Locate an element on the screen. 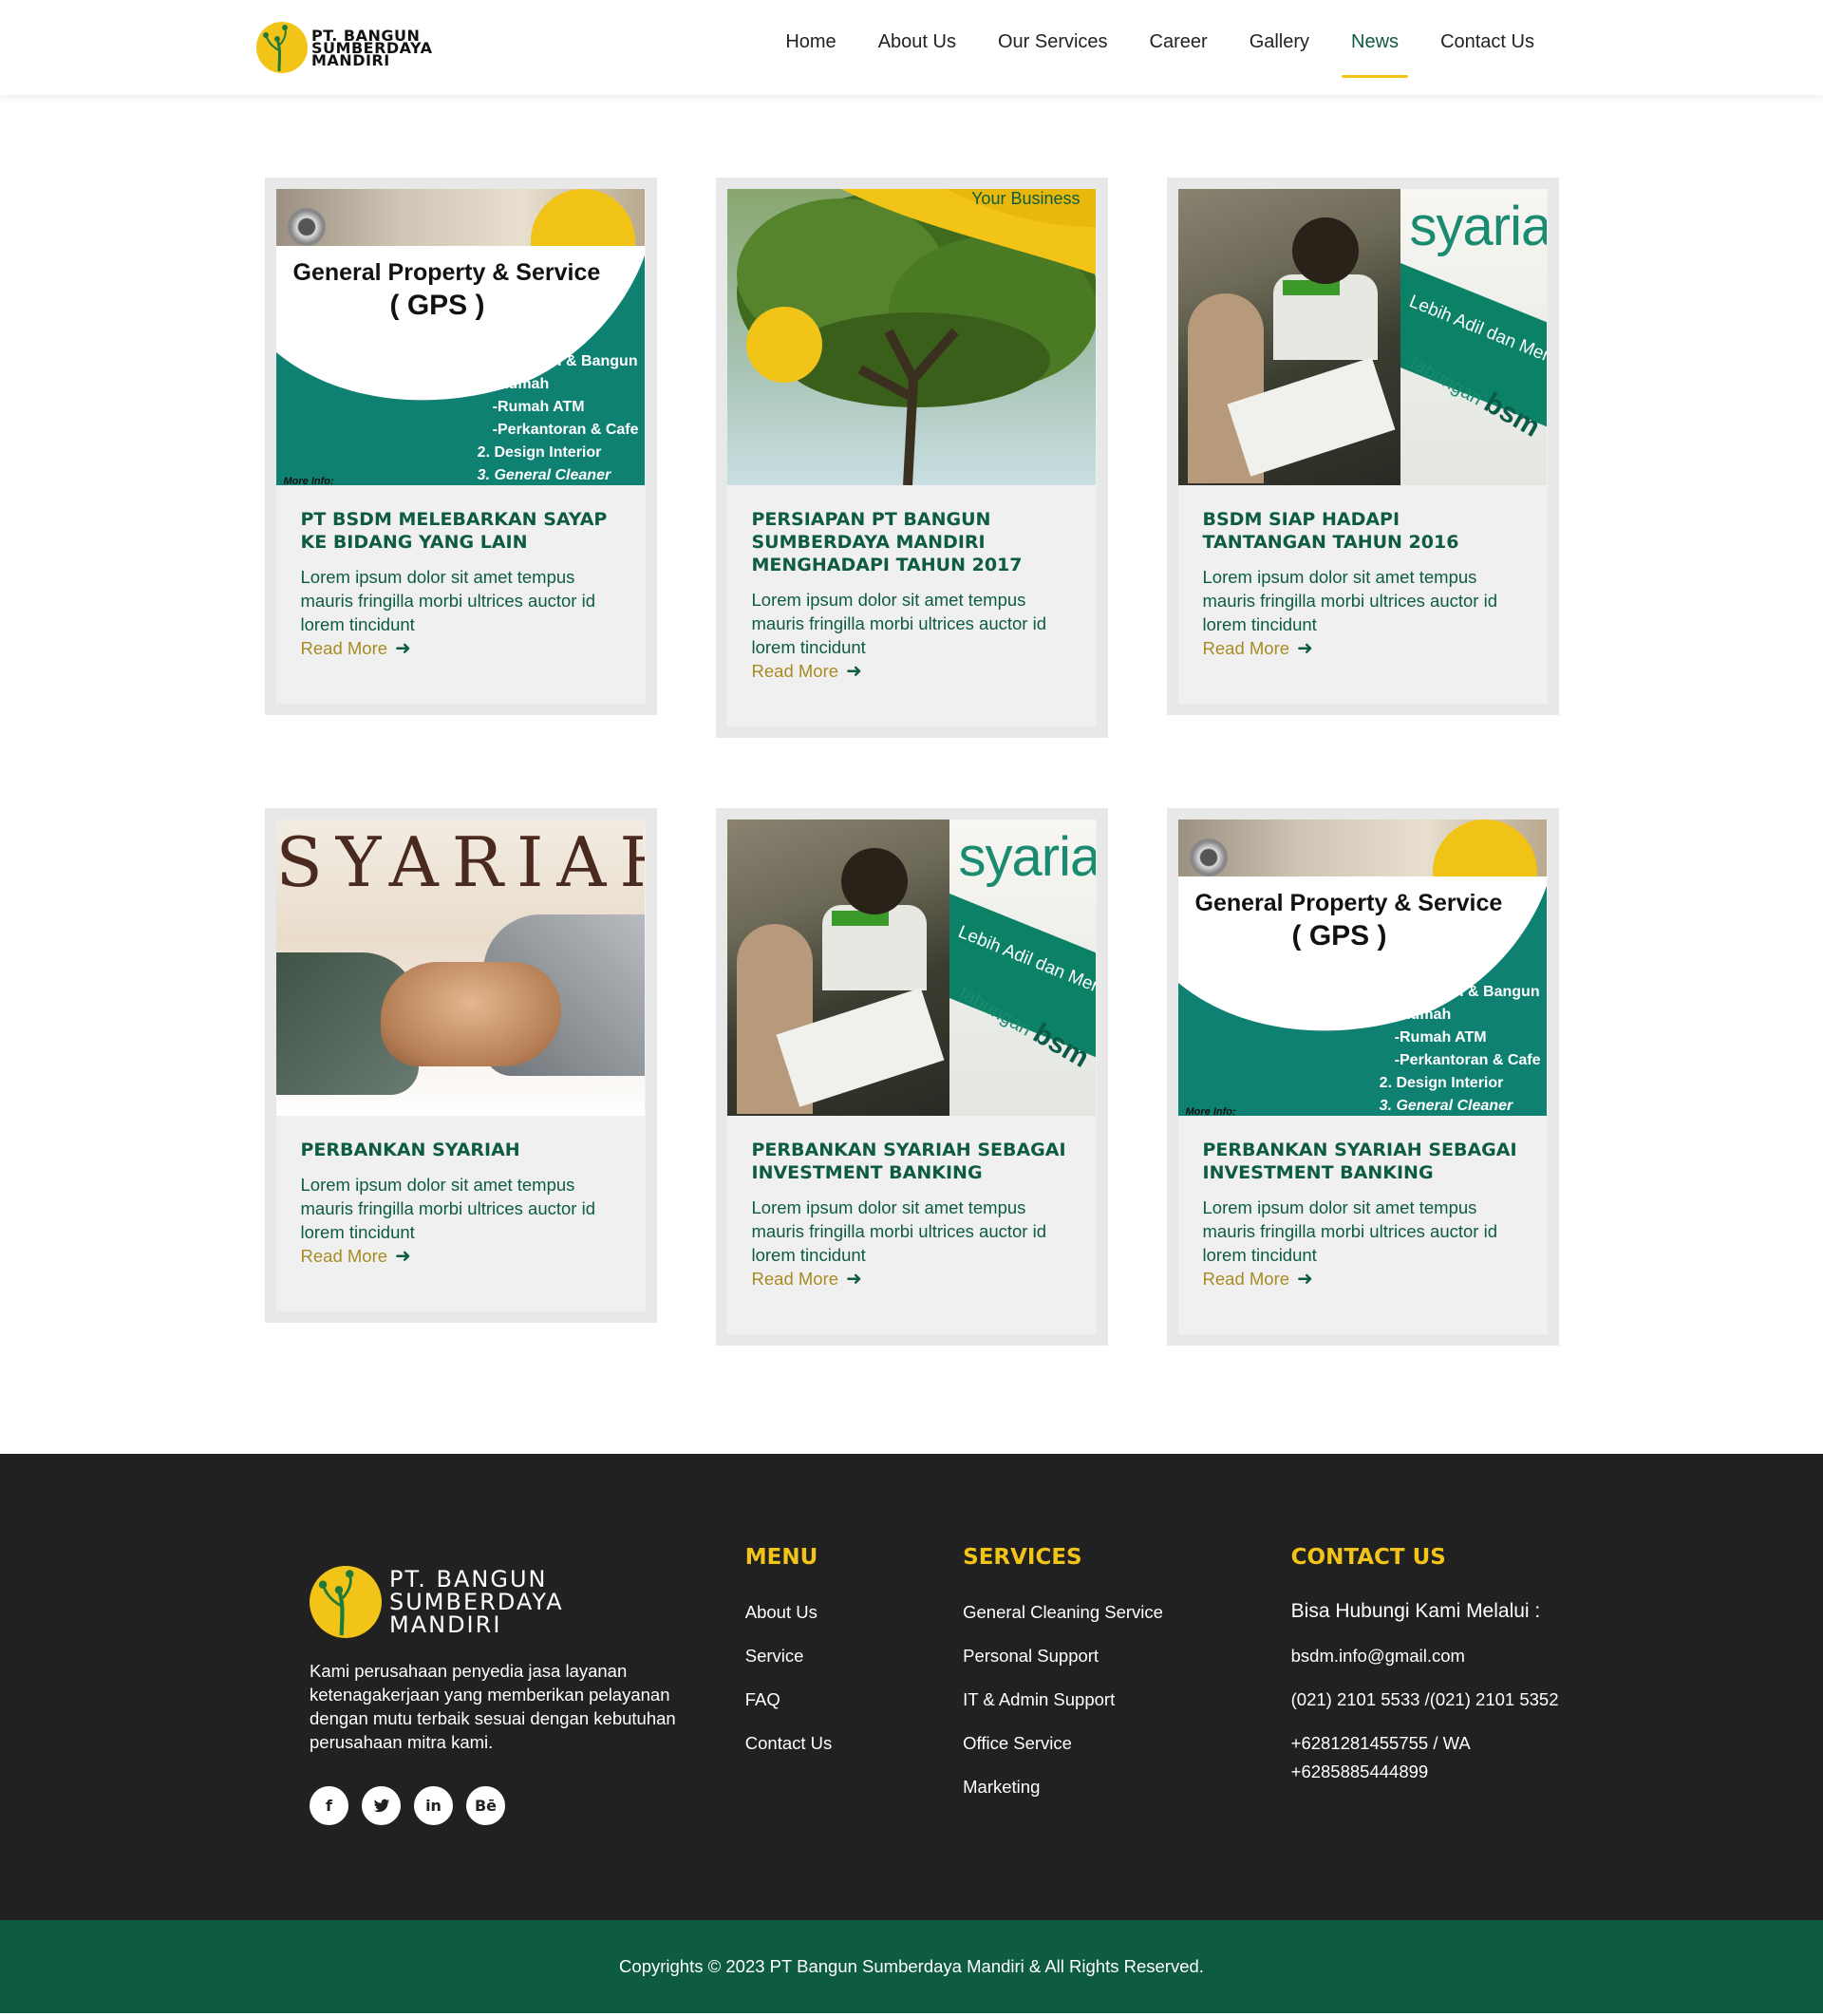 The height and width of the screenshot is (2016, 1823). nav-gallery: Gallery is located at coordinates (1279, 47).